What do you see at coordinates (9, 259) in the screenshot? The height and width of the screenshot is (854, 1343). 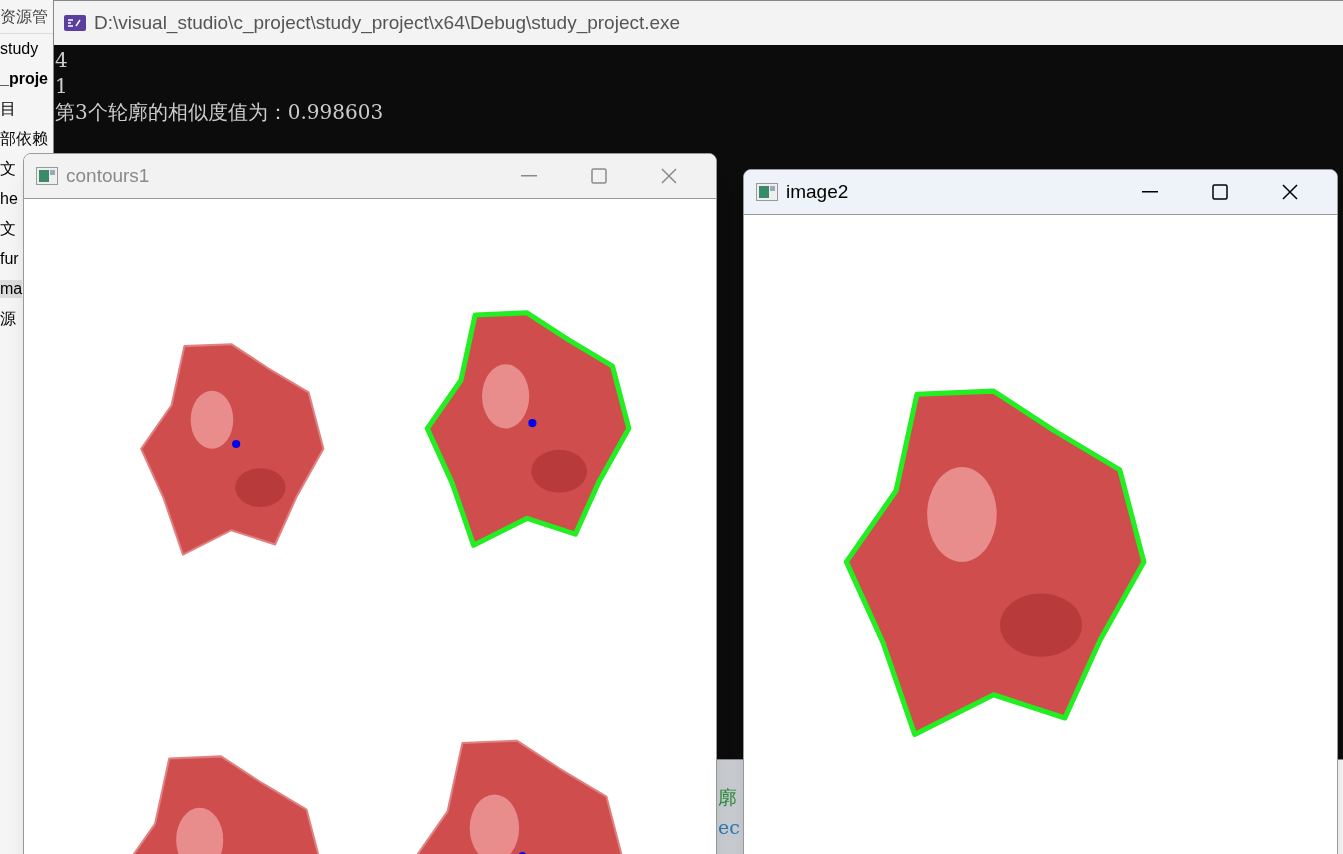 I see `tree-item: fur` at bounding box center [9, 259].